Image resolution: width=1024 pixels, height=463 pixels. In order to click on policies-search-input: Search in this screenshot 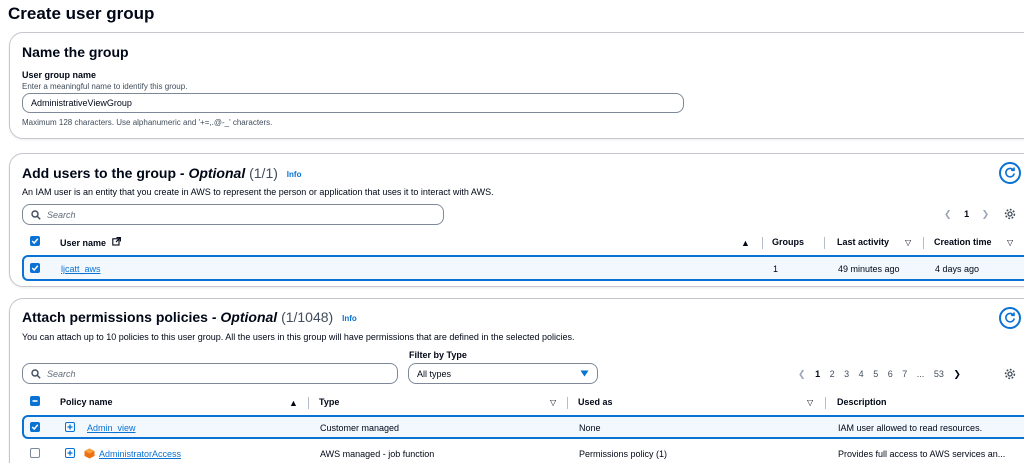, I will do `click(210, 373)`.